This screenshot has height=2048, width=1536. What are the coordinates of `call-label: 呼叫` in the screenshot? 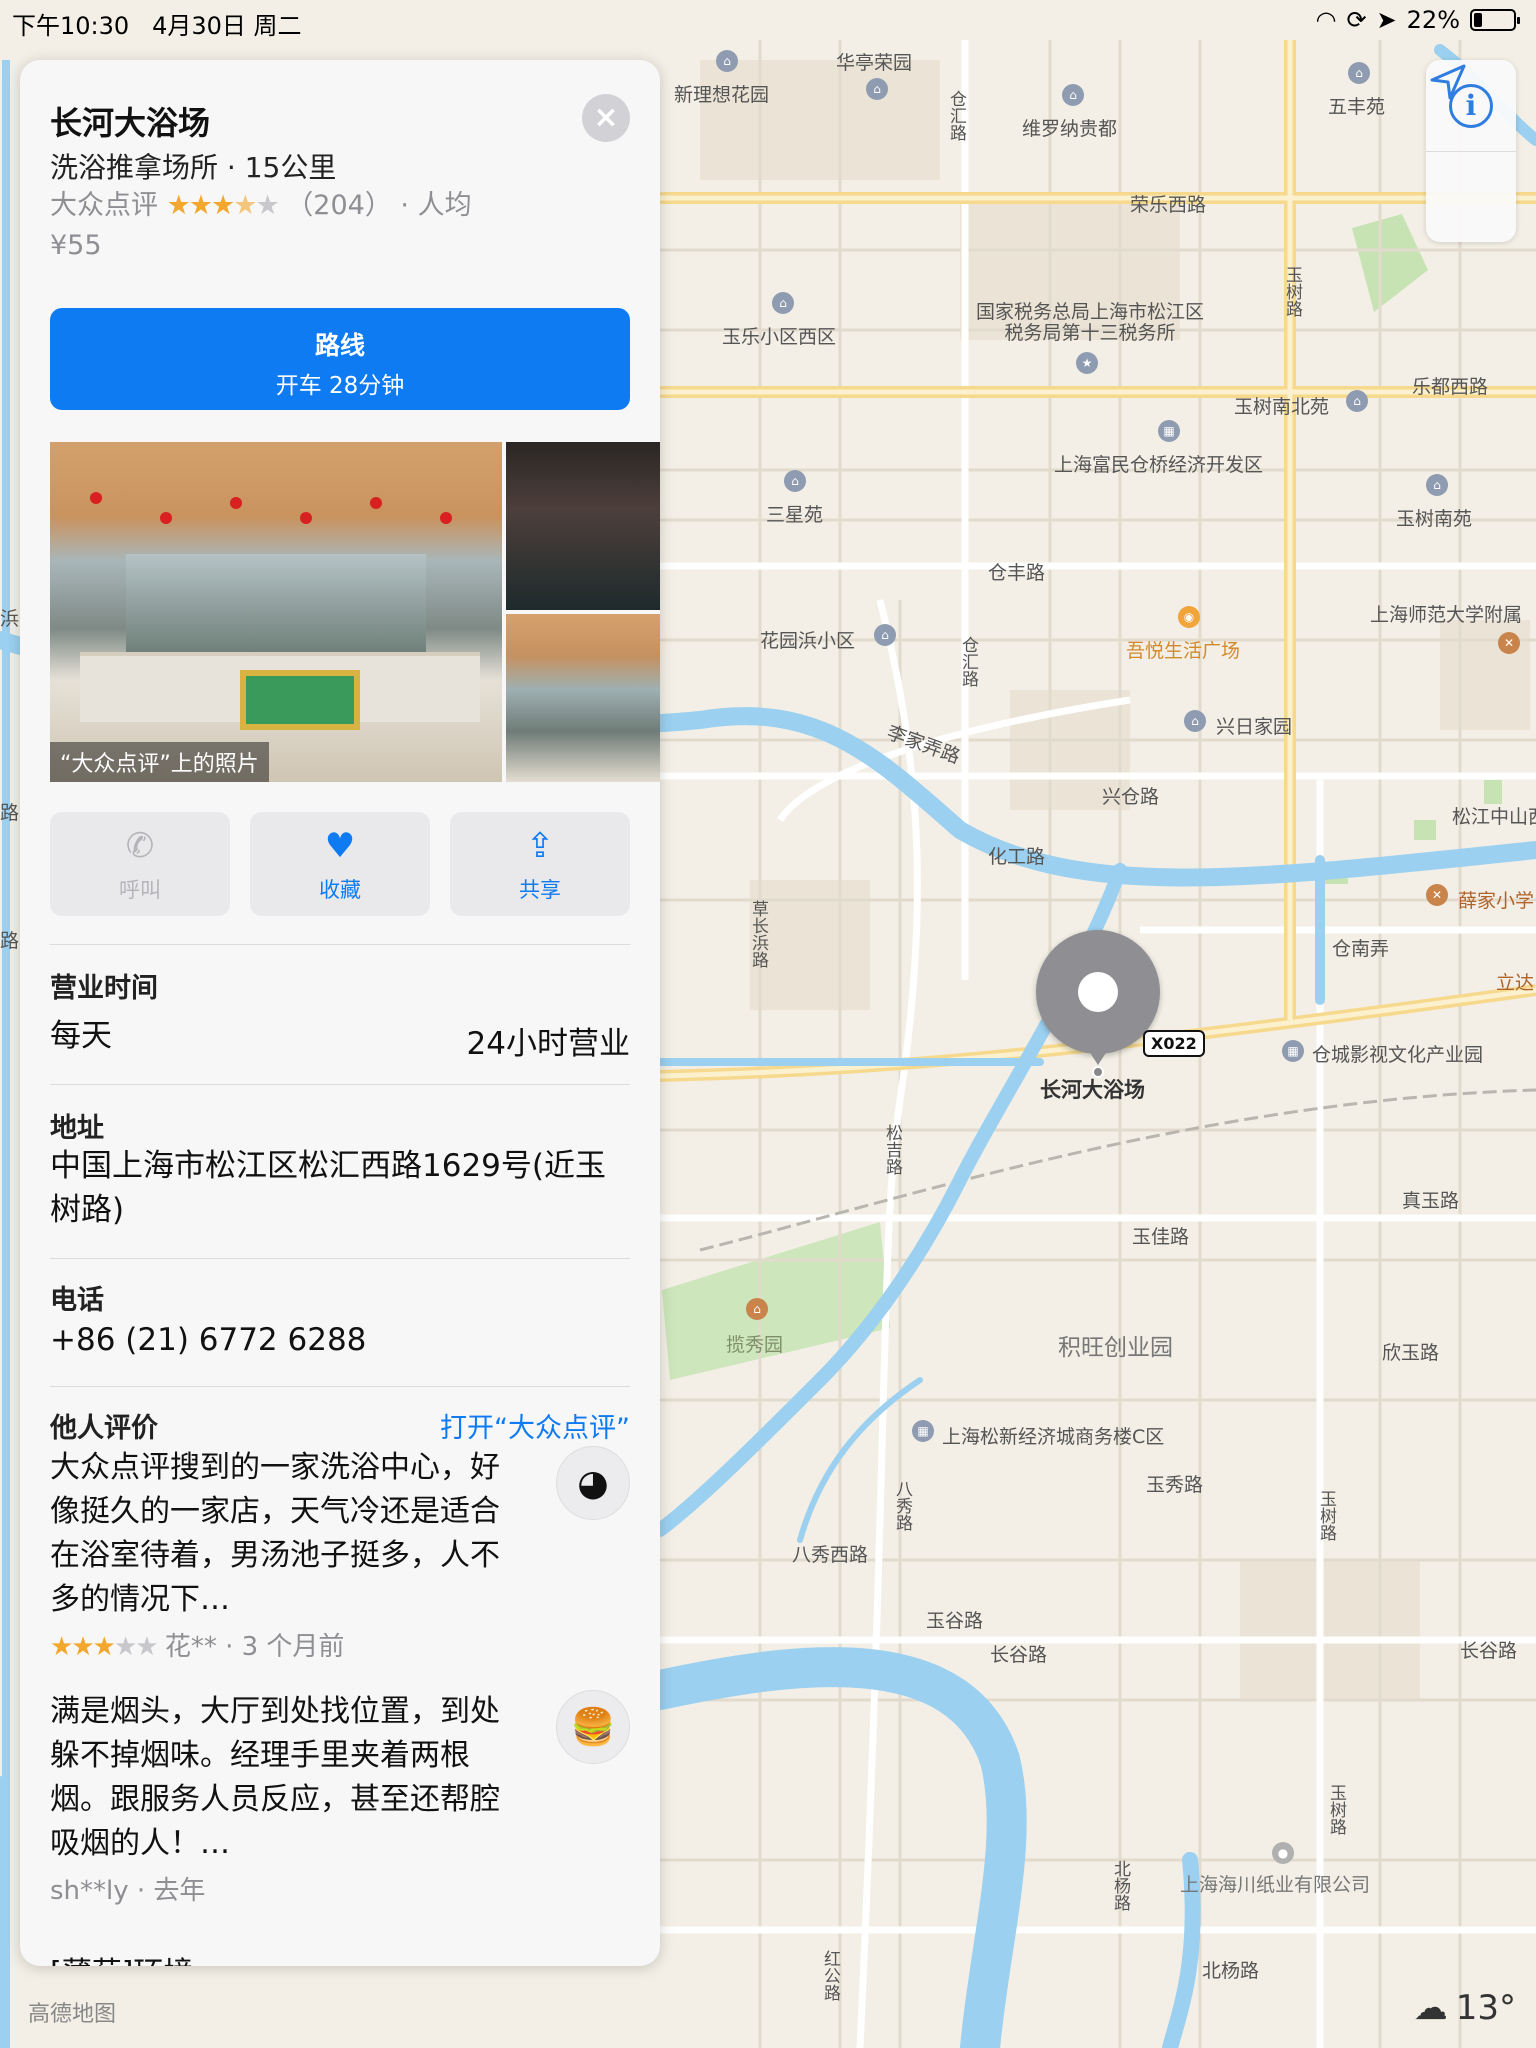 It's located at (140, 890).